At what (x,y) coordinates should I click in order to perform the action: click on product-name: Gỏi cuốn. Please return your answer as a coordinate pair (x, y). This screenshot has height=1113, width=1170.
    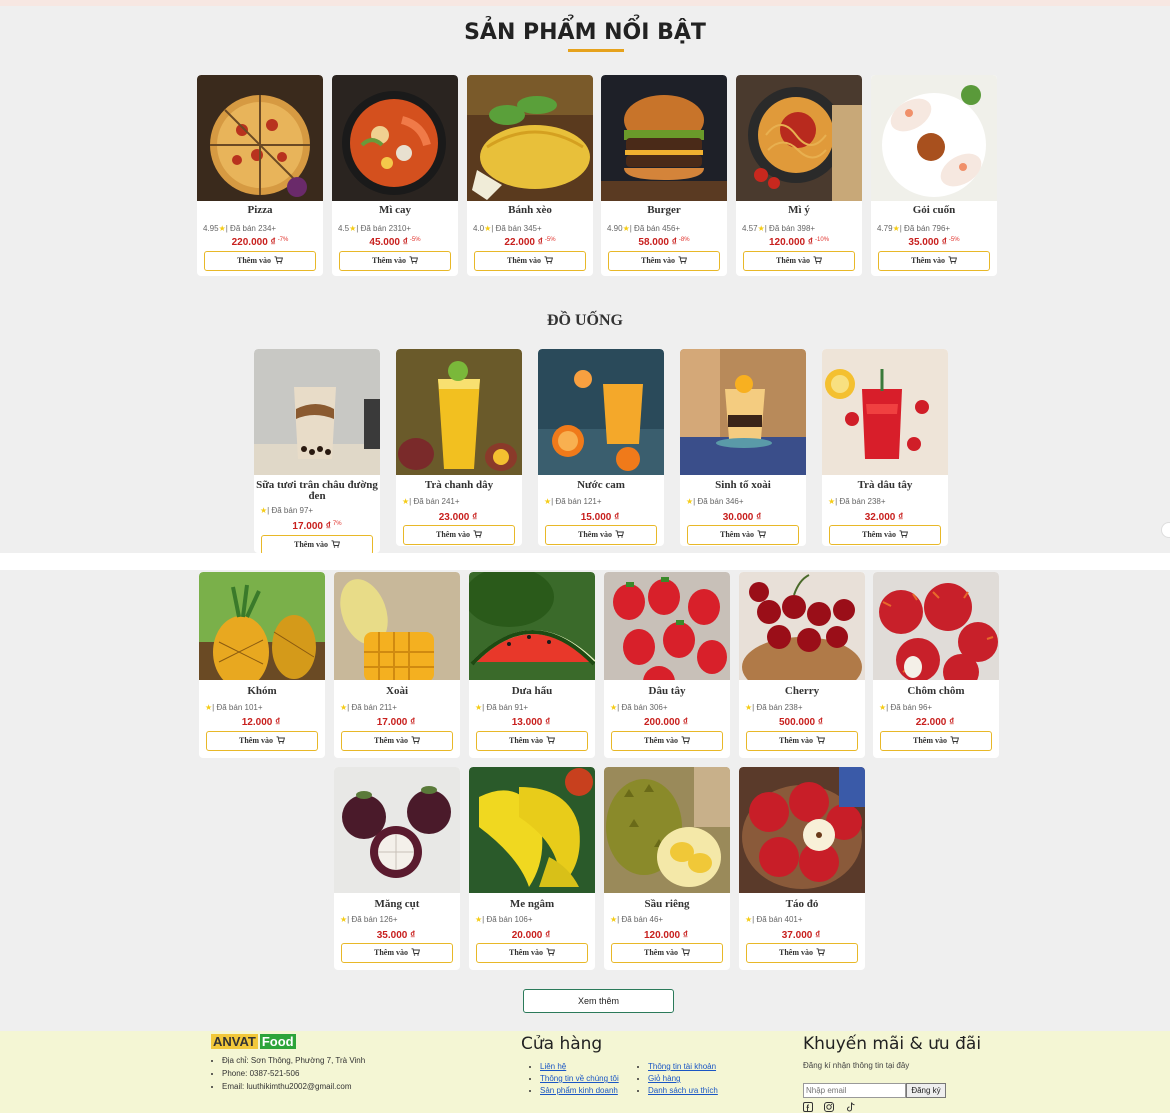
    Looking at the image, I should click on (934, 210).